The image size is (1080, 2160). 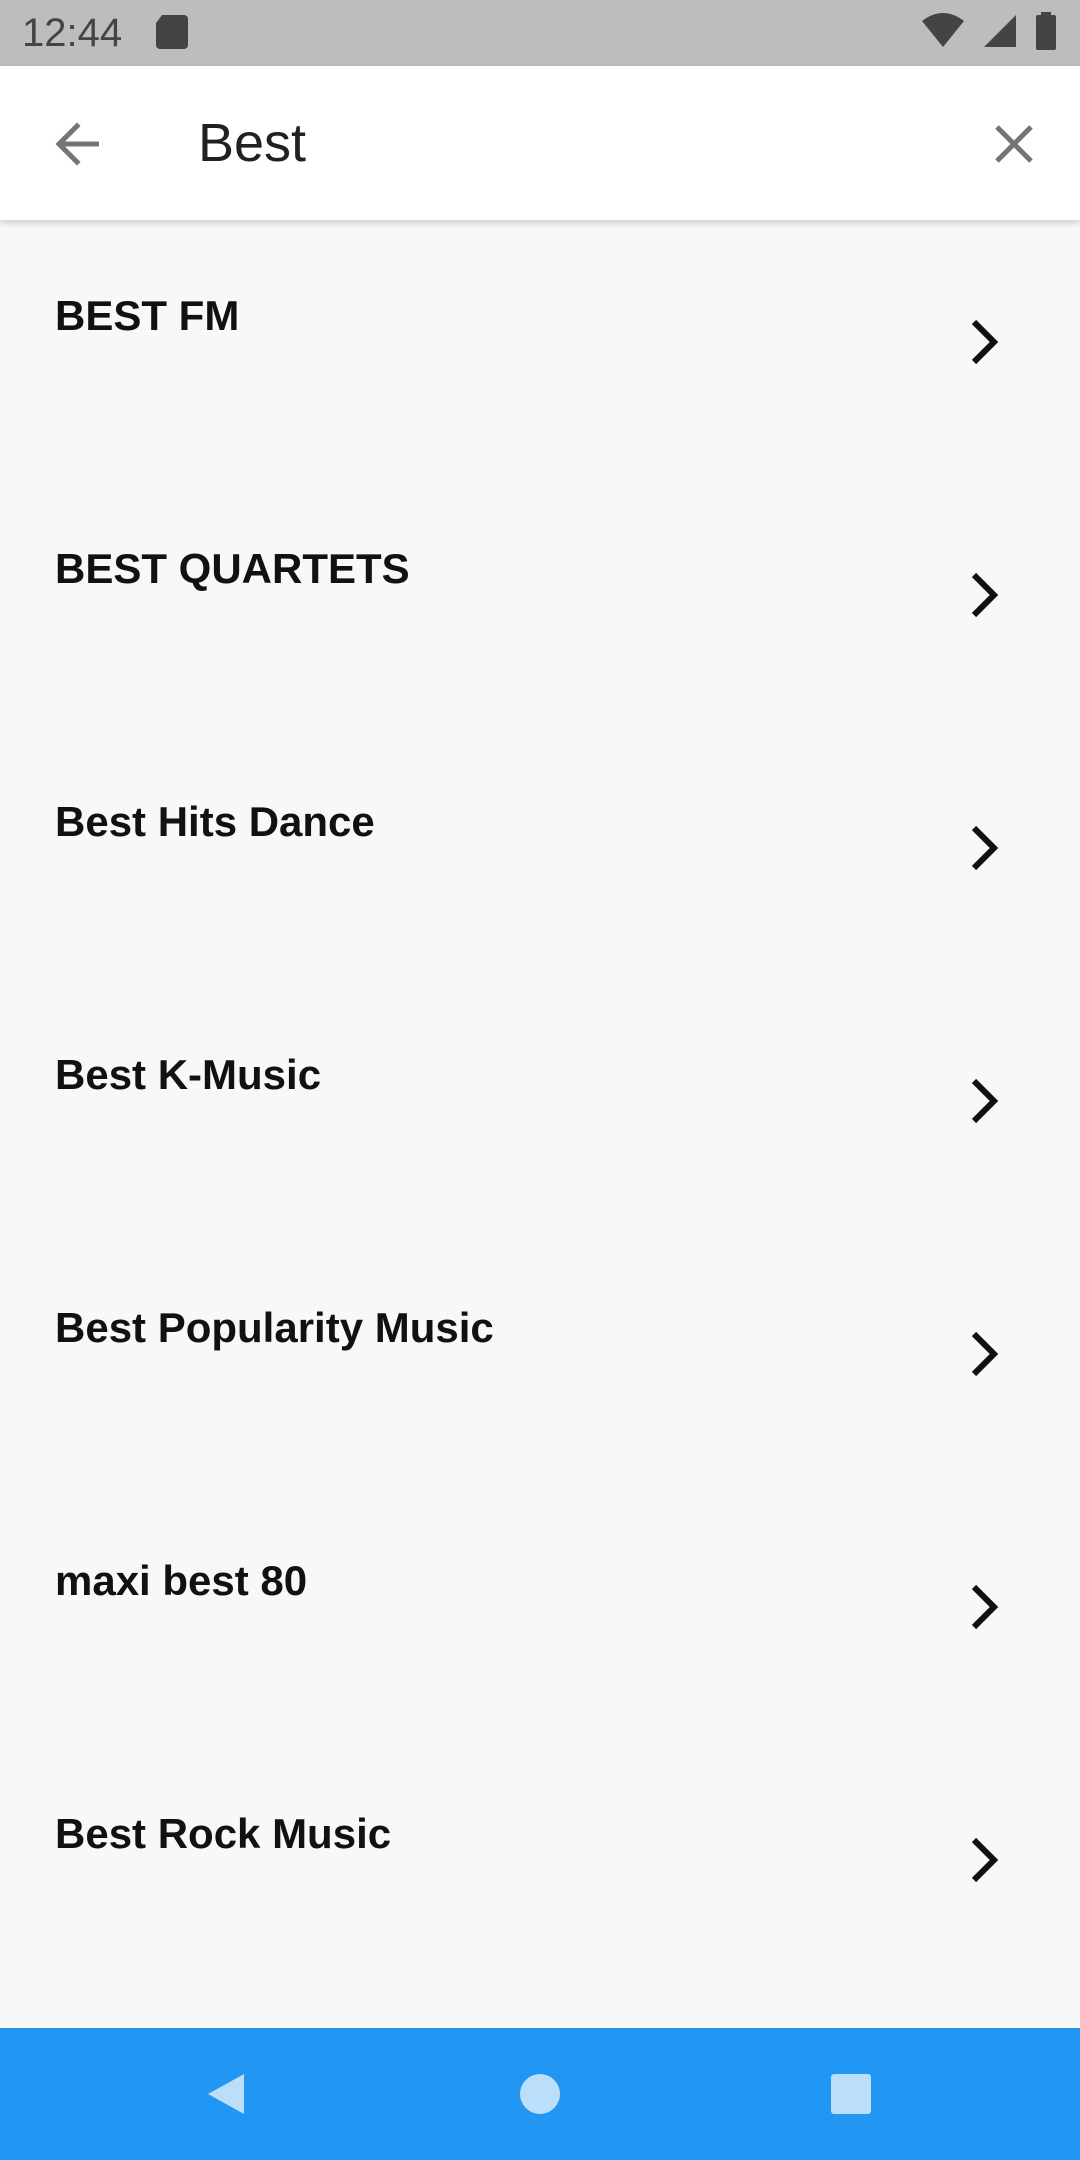 I want to click on list-item: BEST FM, so click(x=540, y=346).